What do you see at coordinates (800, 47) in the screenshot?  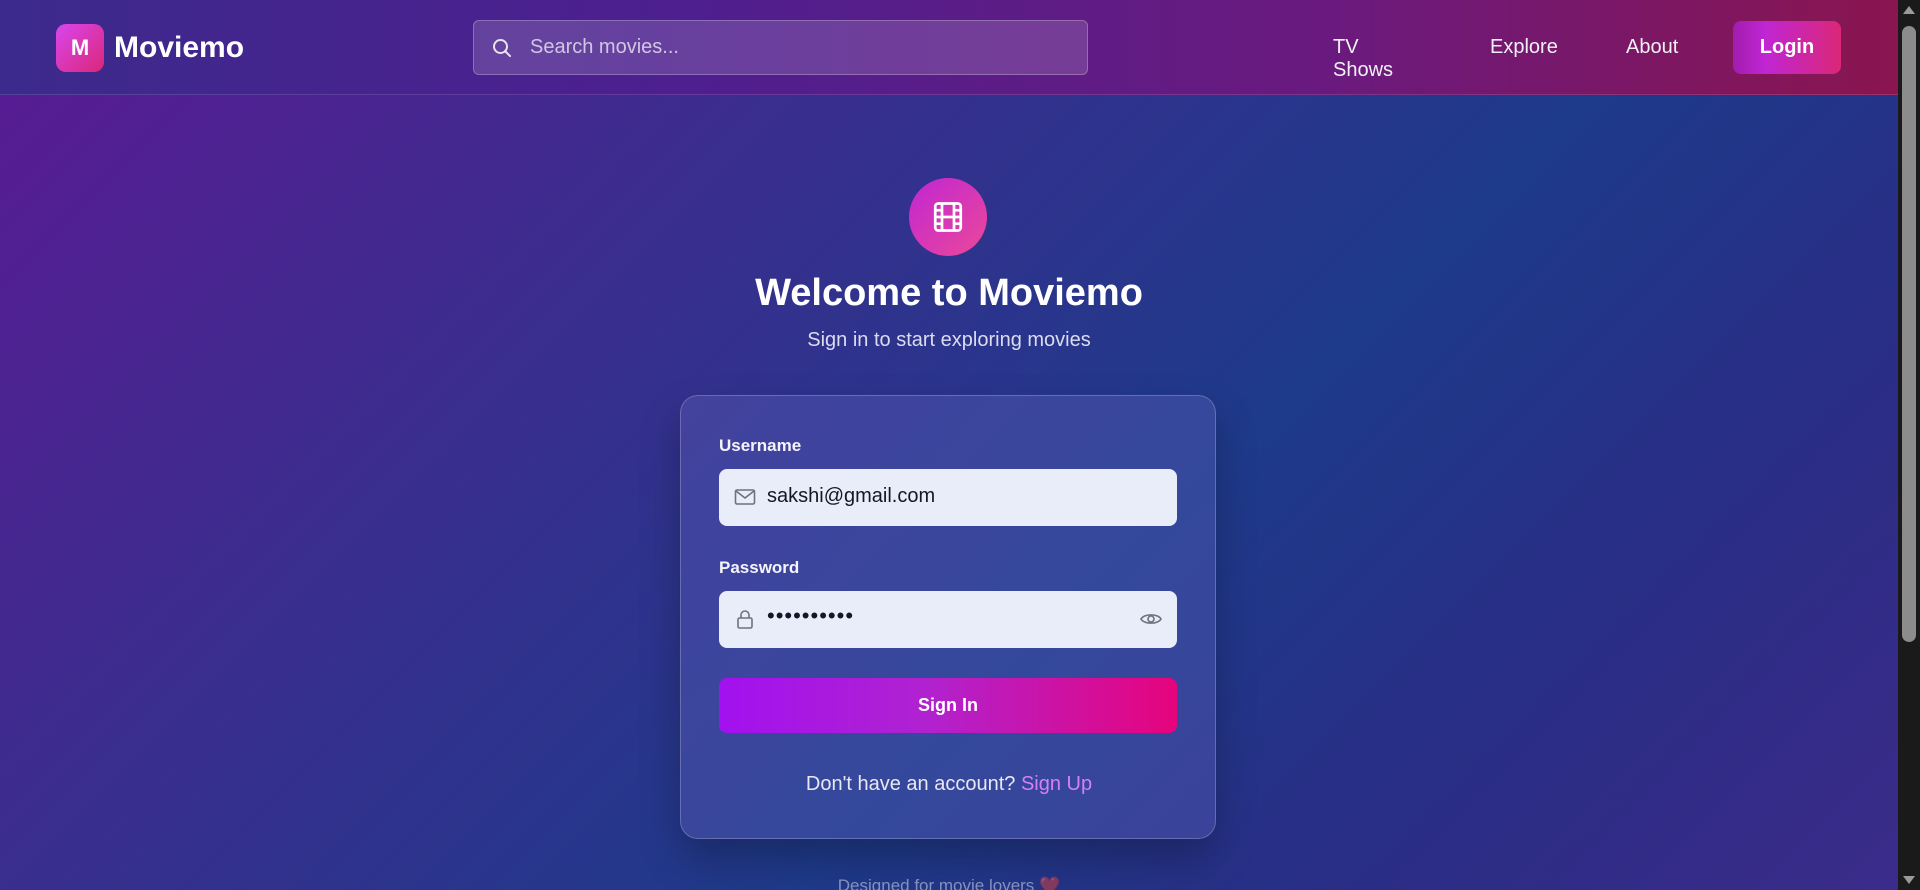 I see `search-input` at bounding box center [800, 47].